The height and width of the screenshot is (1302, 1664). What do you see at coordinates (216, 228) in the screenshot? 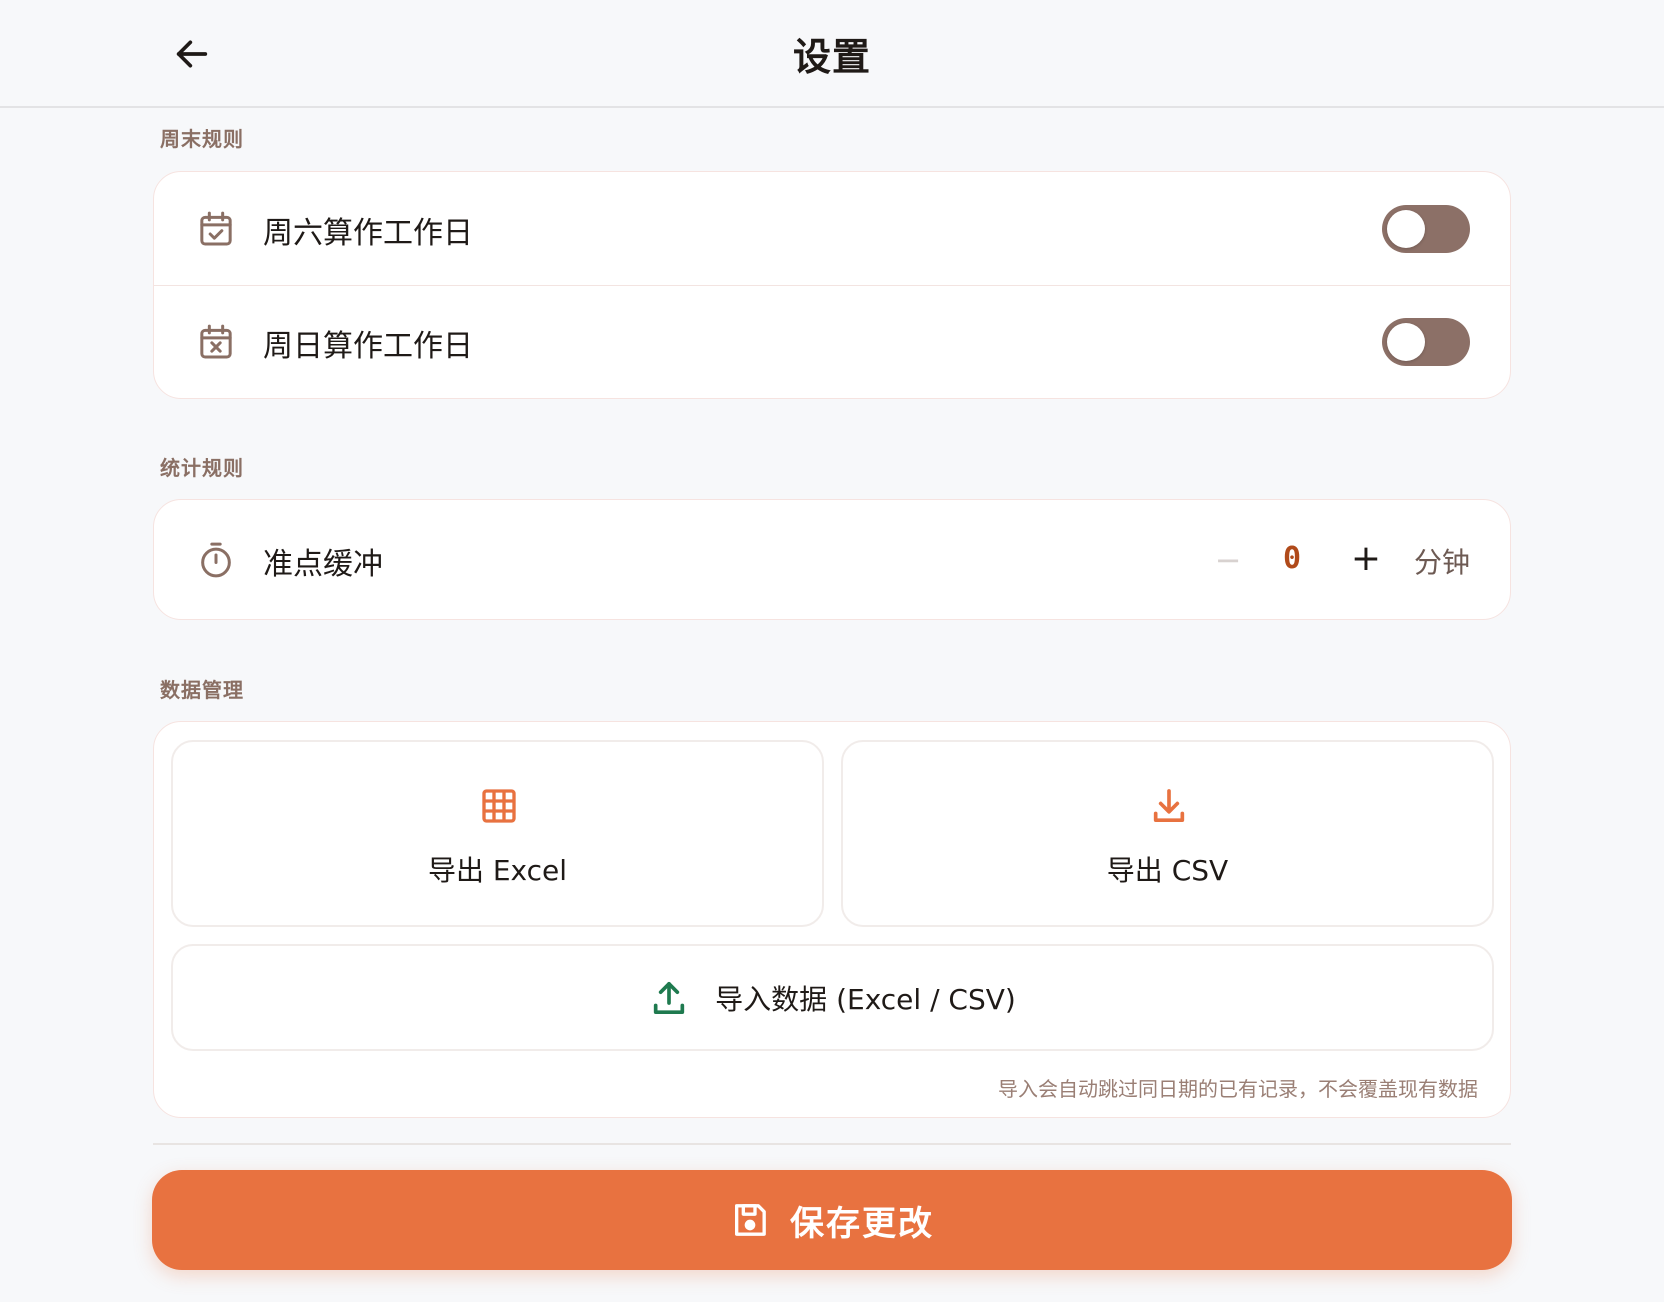
I see `calendar-check-icon` at bounding box center [216, 228].